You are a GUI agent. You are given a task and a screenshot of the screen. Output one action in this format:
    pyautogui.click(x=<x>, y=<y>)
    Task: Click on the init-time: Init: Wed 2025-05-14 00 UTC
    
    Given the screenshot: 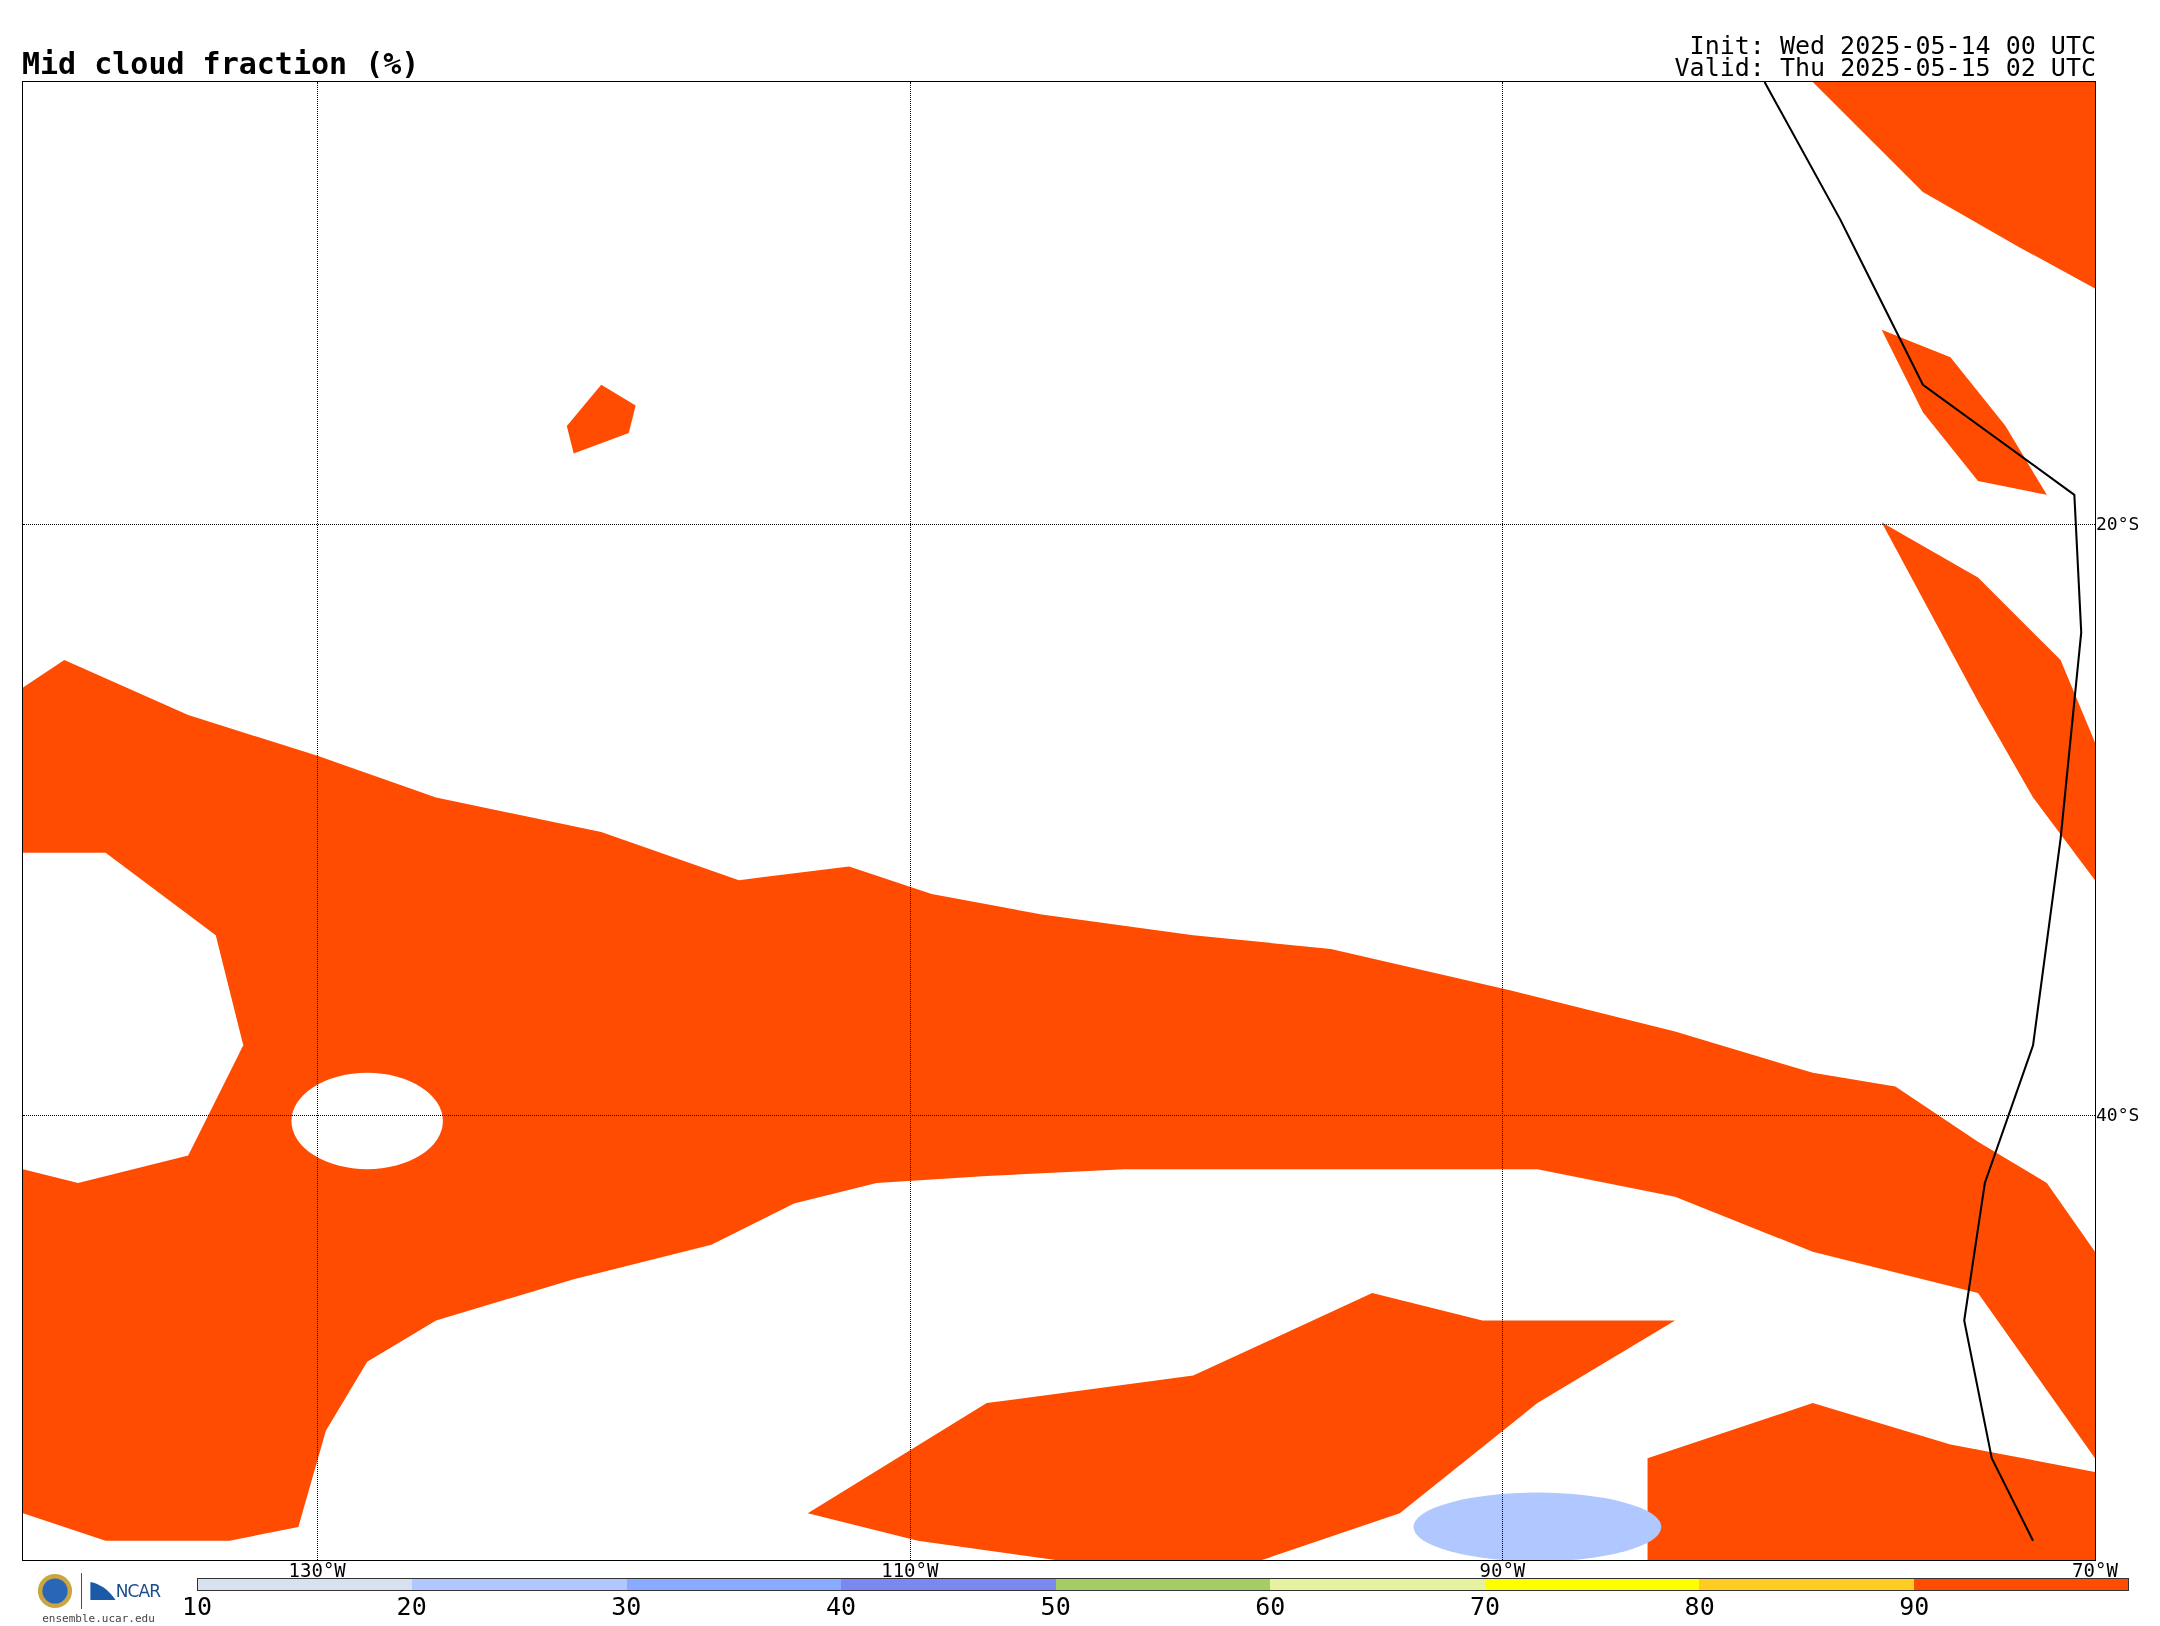 What is the action you would take?
    pyautogui.click(x=1892, y=46)
    